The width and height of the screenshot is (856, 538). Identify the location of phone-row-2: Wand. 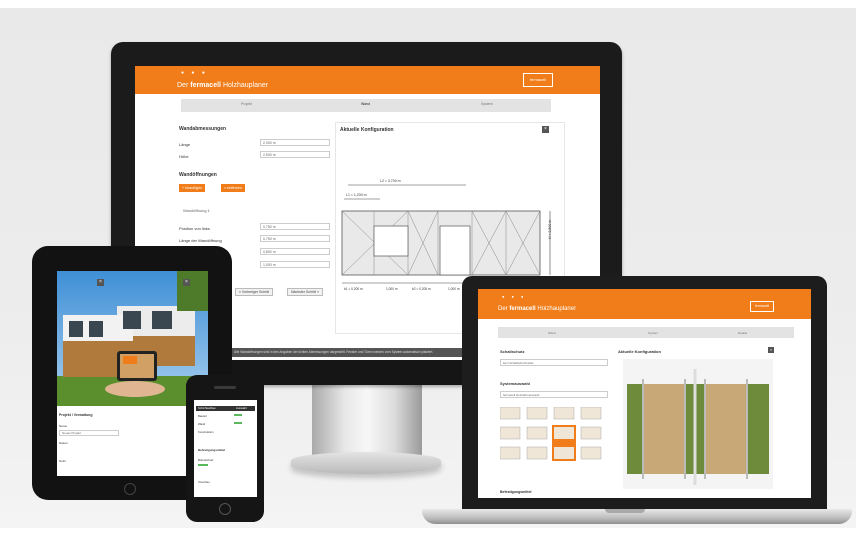
(201, 424).